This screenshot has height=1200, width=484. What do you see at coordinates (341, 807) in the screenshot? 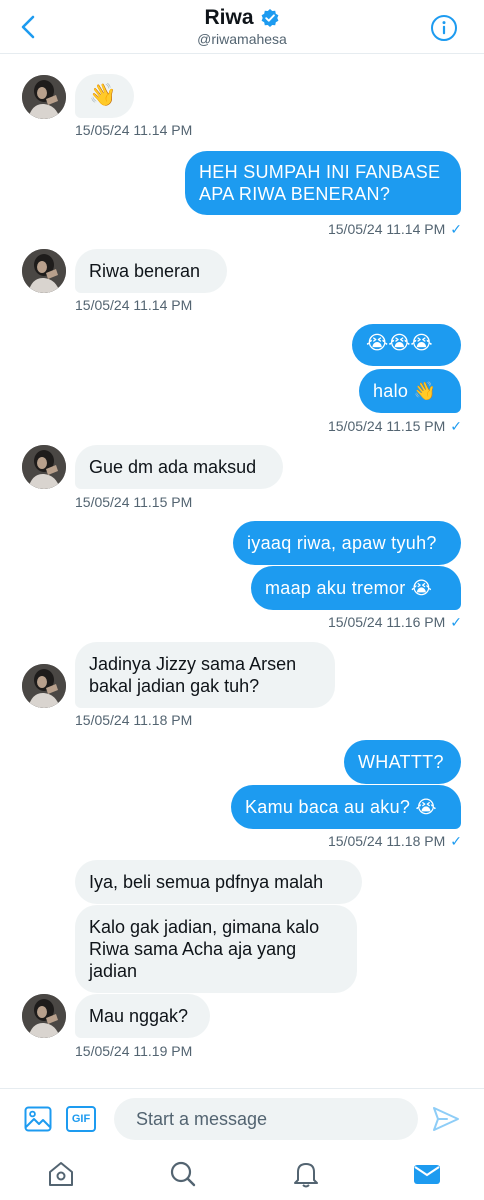
I see `message-text: Kamu baca au aku? 😭` at bounding box center [341, 807].